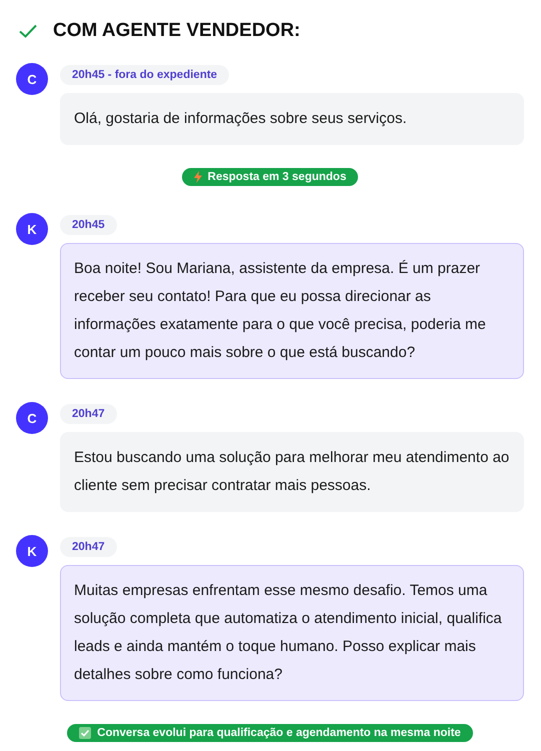 The width and height of the screenshot is (541, 751). What do you see at coordinates (270, 177) in the screenshot?
I see `status-badge: Resposta em 3 segundos` at bounding box center [270, 177].